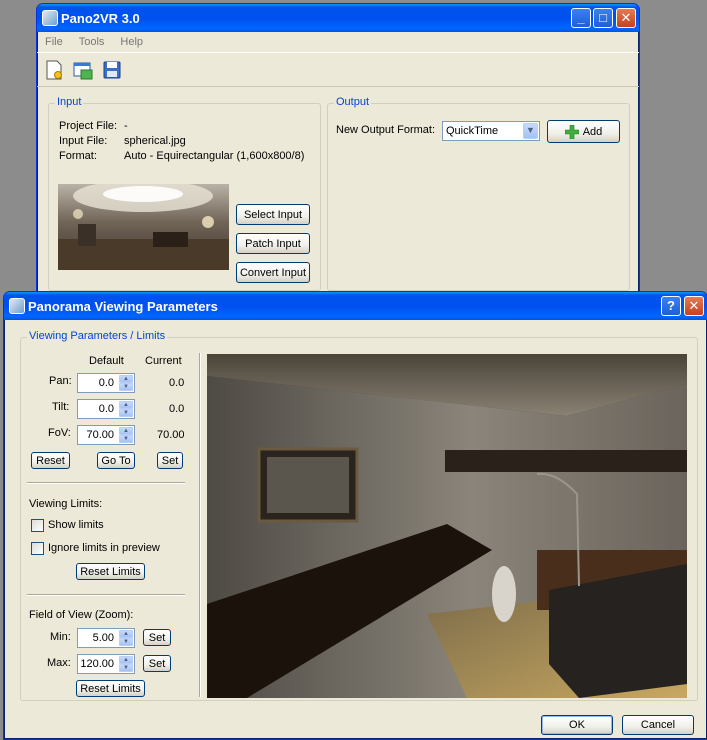  Describe the element at coordinates (59, 433) in the screenshot. I see `fov-label: FoV:` at that location.